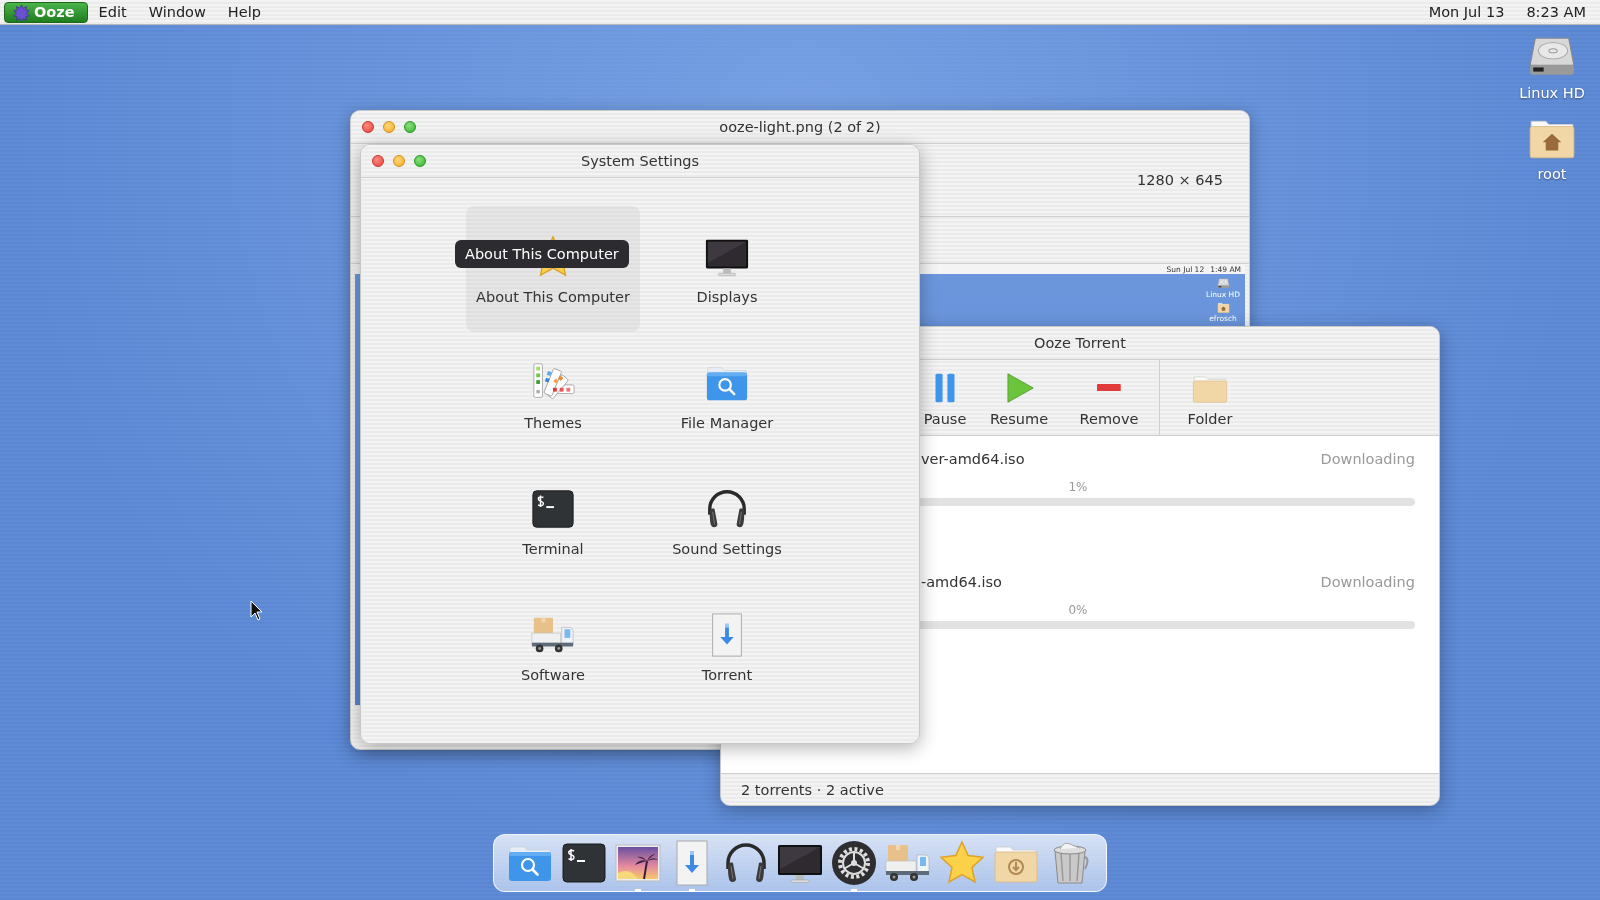 This screenshot has width=1600, height=900. What do you see at coordinates (256, 610) in the screenshot?
I see `cursor-icon` at bounding box center [256, 610].